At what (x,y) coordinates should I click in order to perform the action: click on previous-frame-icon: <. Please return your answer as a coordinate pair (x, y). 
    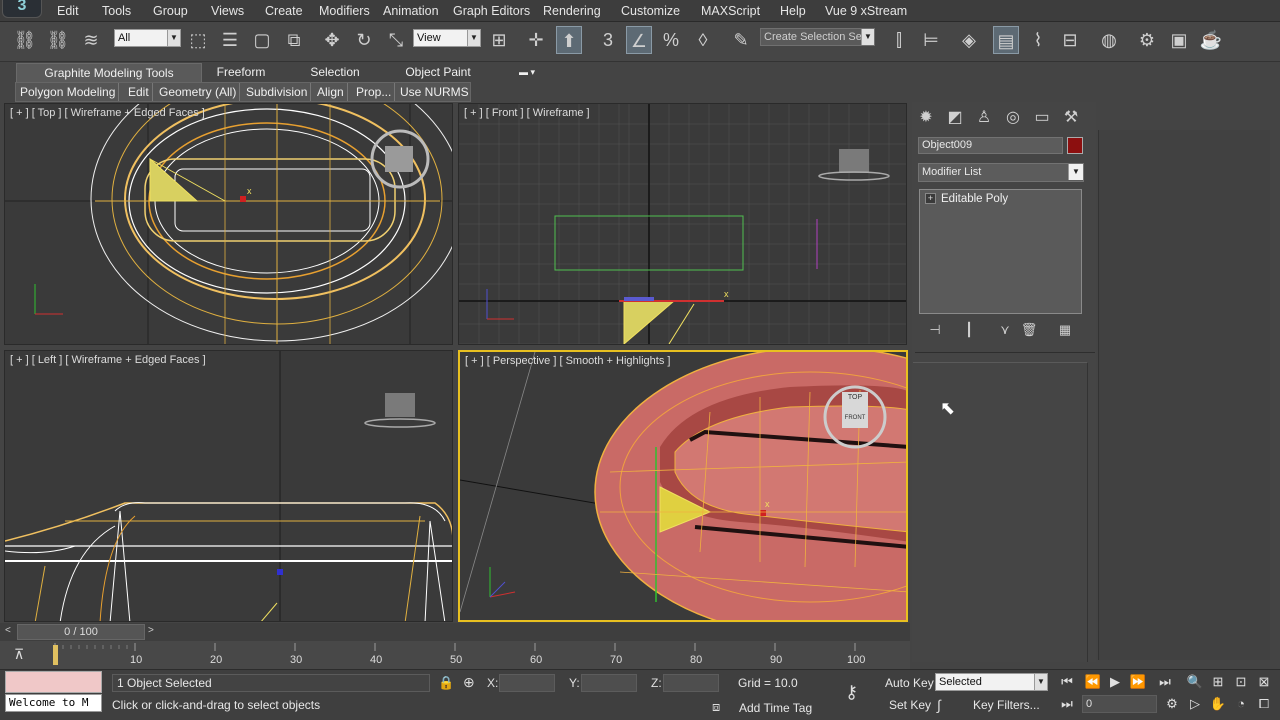
    Looking at the image, I should click on (8, 630).